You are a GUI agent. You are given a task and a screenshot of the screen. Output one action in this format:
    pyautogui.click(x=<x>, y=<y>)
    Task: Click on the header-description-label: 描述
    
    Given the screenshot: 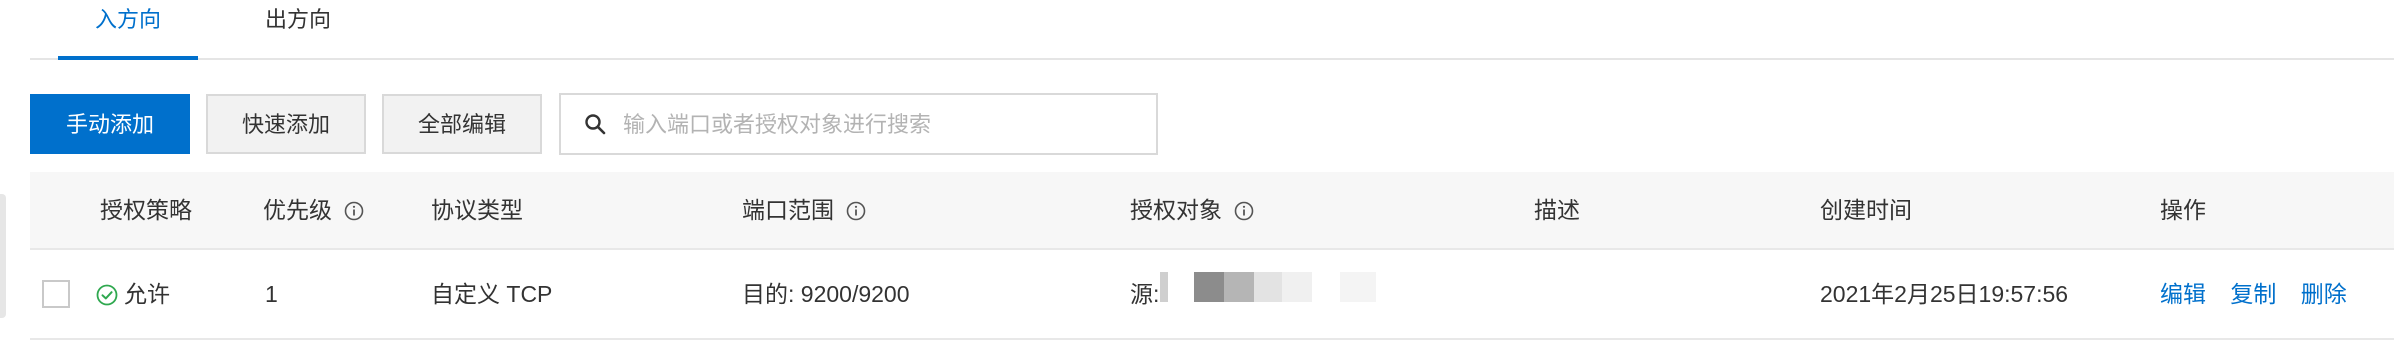 What is the action you would take?
    pyautogui.click(x=1557, y=210)
    